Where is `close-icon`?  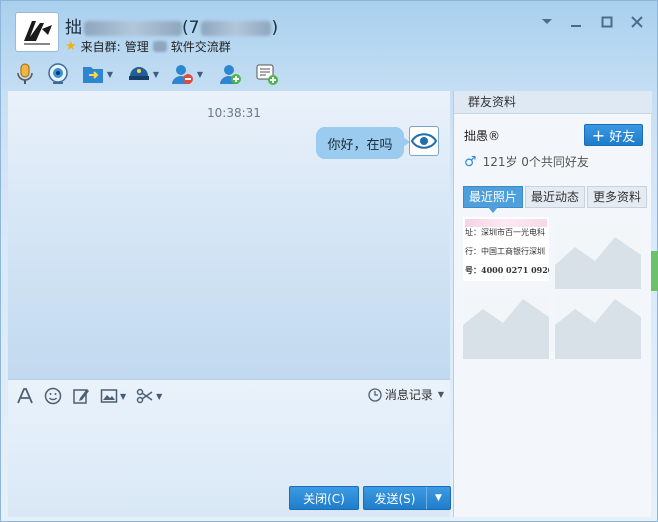
close-icon is located at coordinates (637, 22).